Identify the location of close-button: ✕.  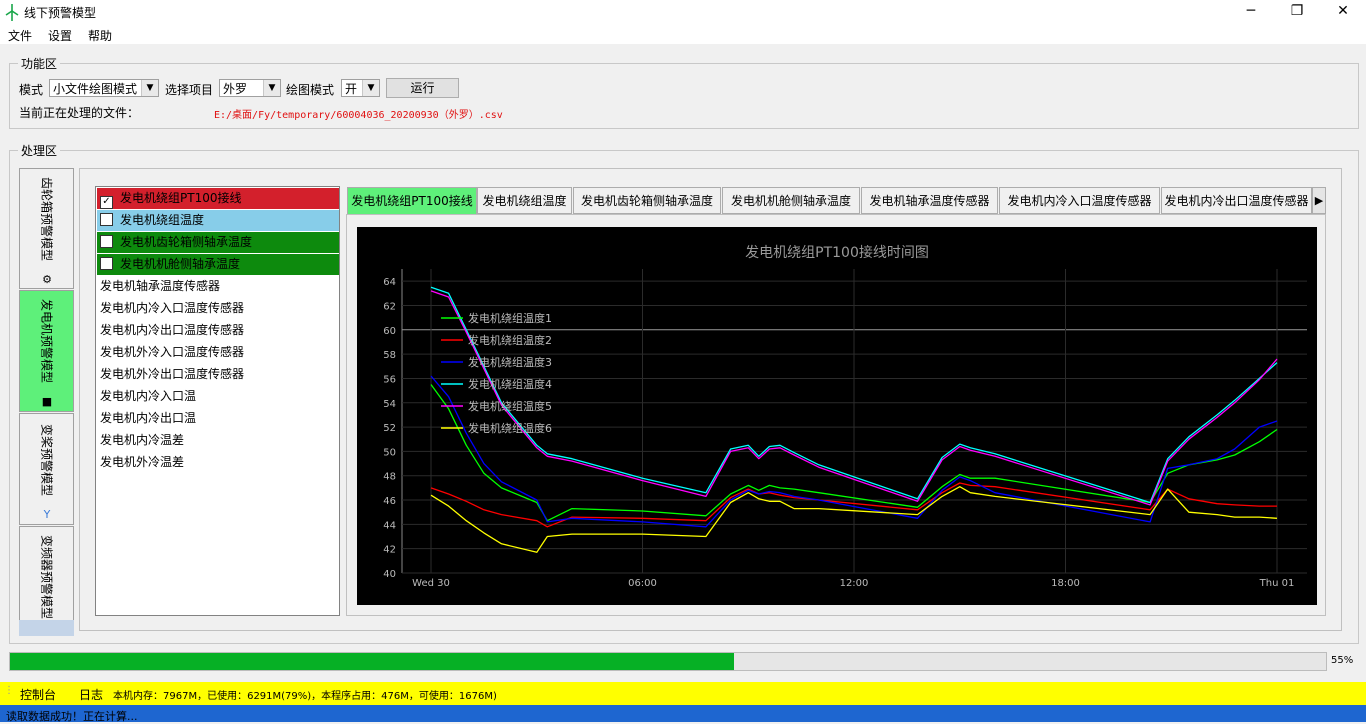
(1343, 12).